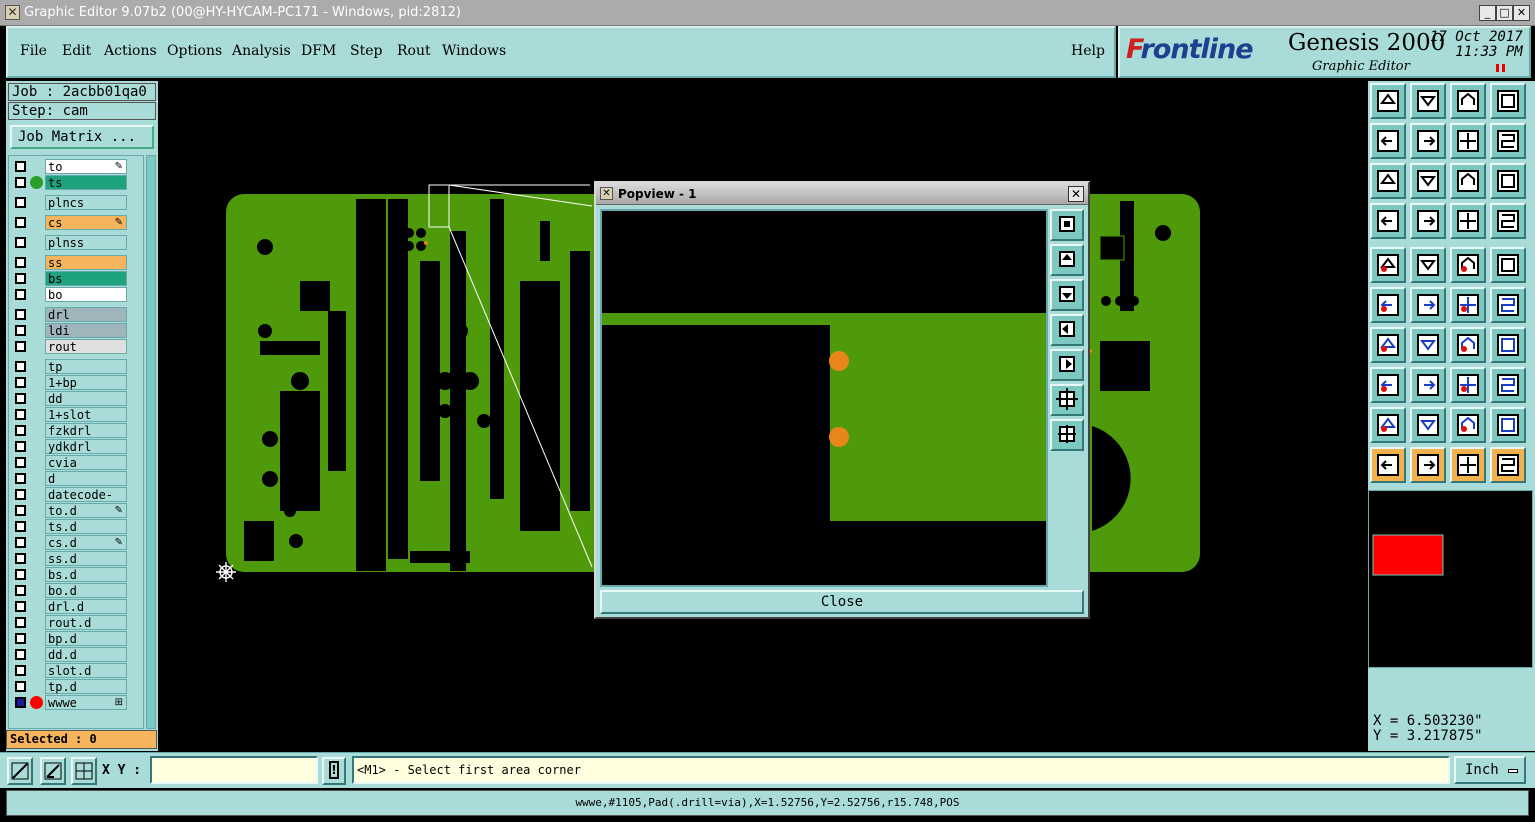 This screenshot has width=1535, height=822. Describe the element at coordinates (151, 442) in the screenshot. I see `layer-list-scrollbar` at that location.